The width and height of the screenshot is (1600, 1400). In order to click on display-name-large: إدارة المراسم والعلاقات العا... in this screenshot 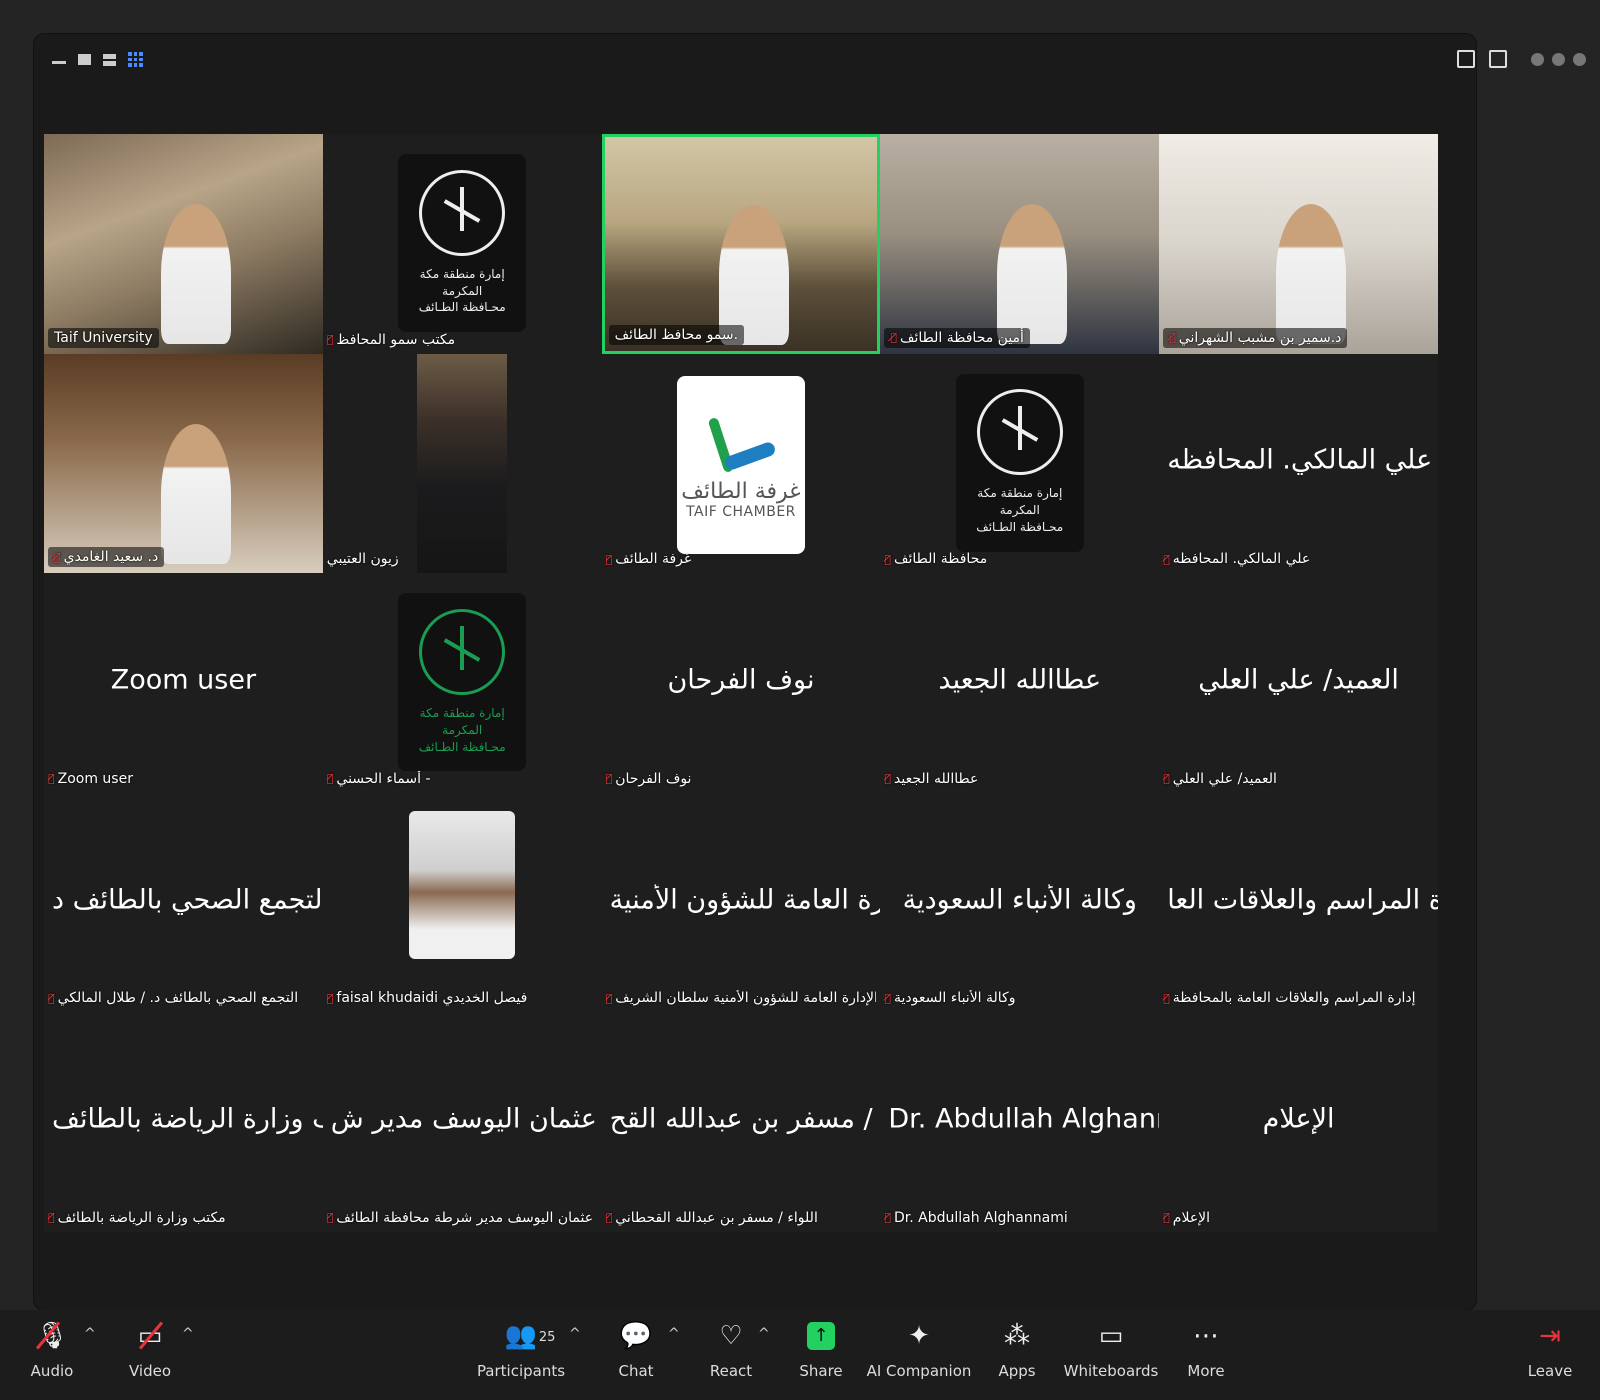, I will do `click(1302, 899)`.